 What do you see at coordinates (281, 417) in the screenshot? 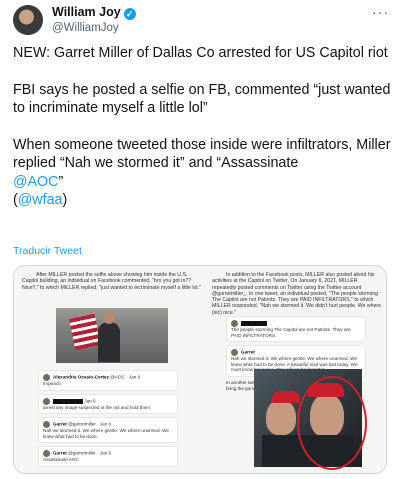
I see `person-face` at bounding box center [281, 417].